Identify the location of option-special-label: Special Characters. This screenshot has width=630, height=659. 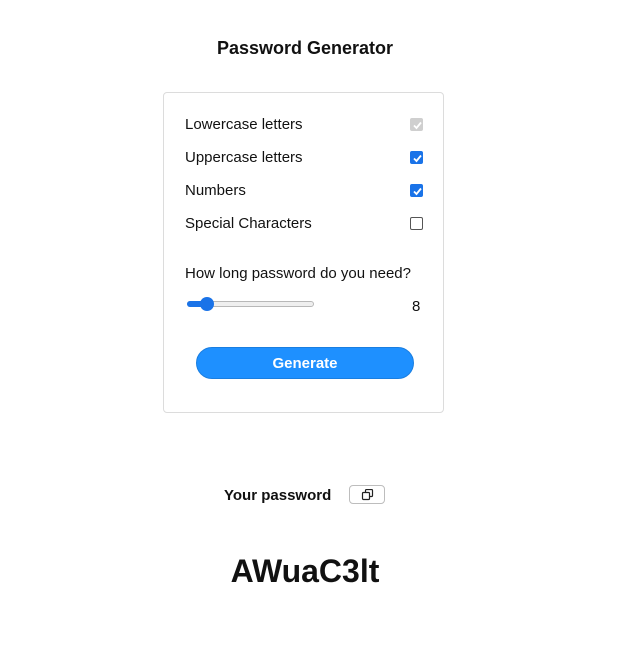
(248, 223).